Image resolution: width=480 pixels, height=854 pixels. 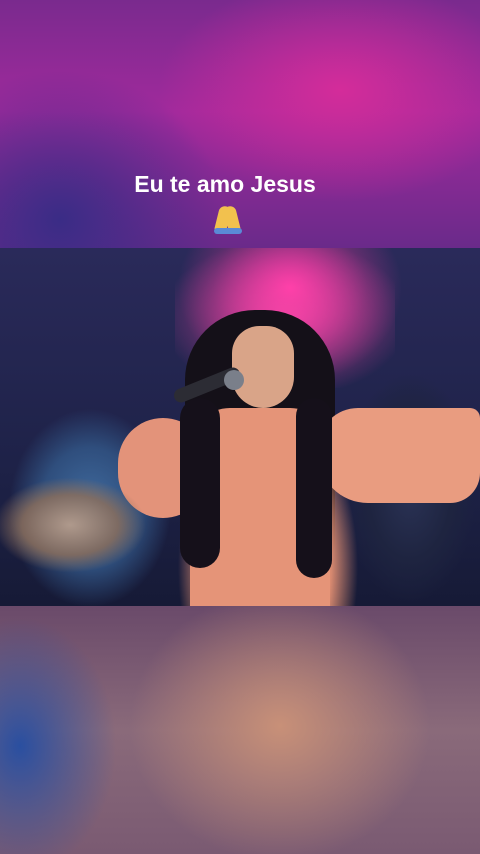 What do you see at coordinates (225, 184) in the screenshot?
I see `caption-text: Eu te amo Jesus` at bounding box center [225, 184].